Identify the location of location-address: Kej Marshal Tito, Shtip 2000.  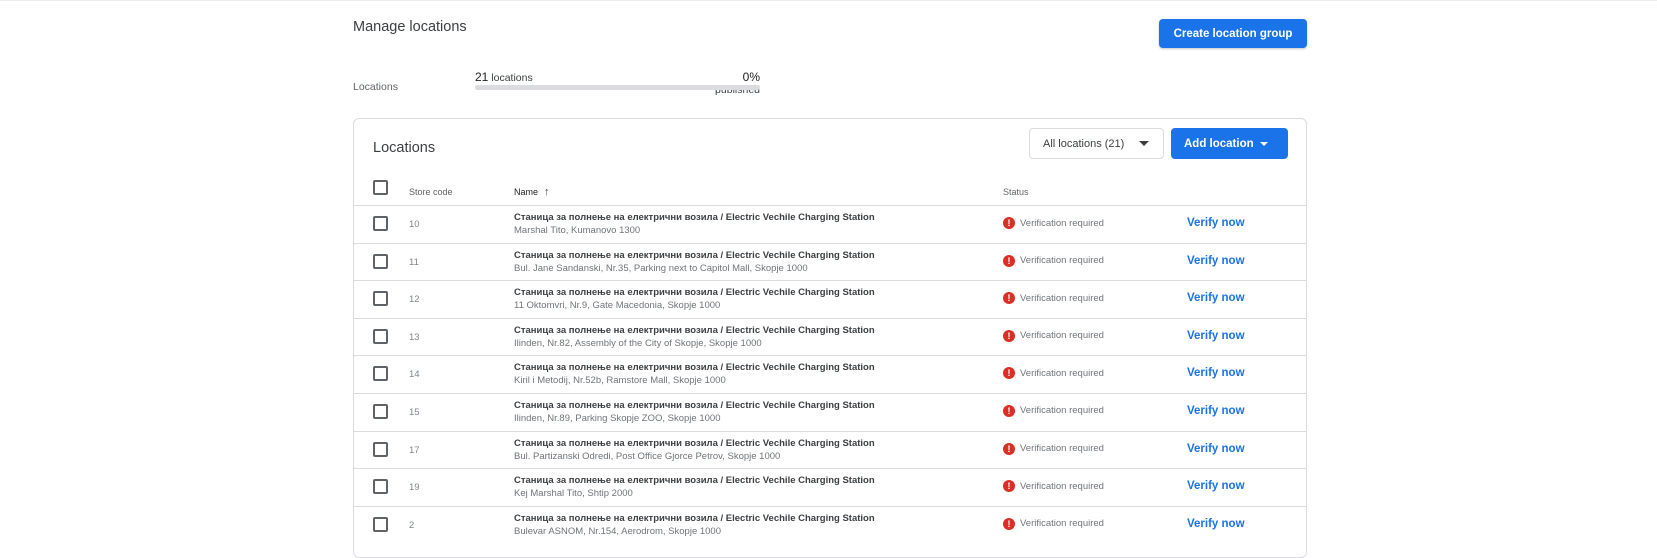
(573, 494).